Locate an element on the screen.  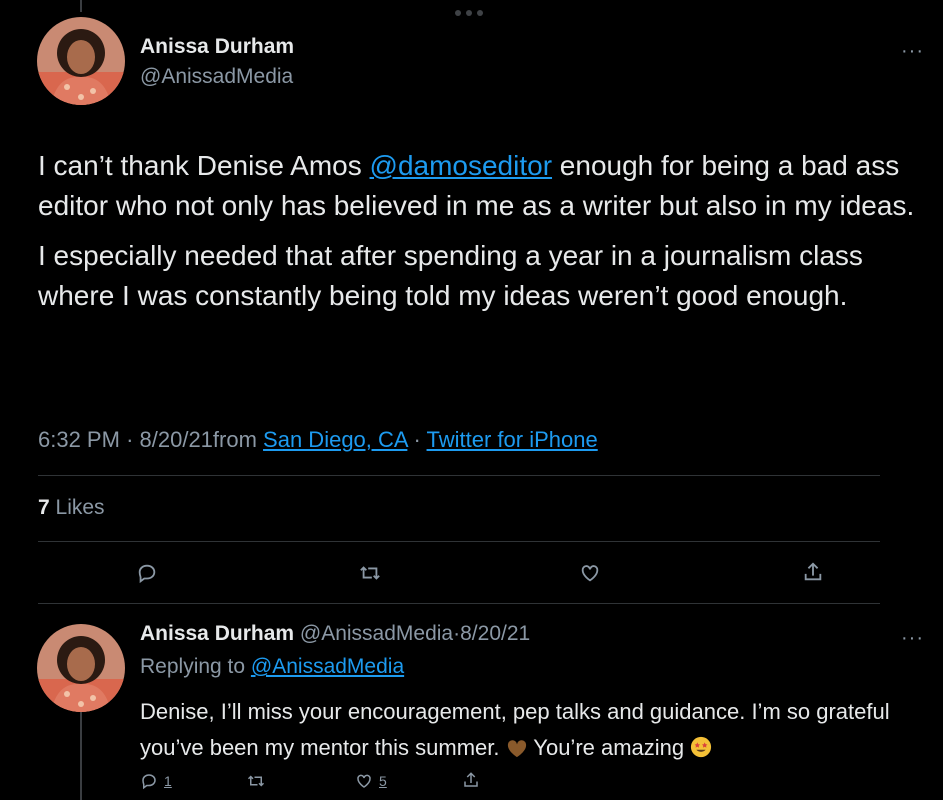
from-label: from is located at coordinates (234, 439).